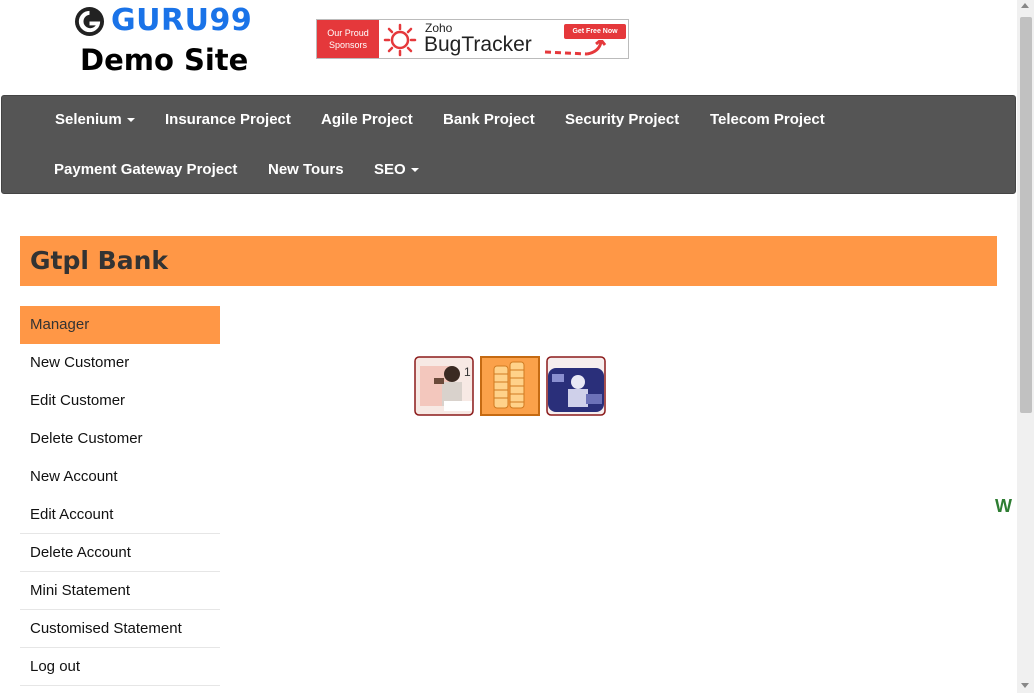 Image resolution: width=1034 pixels, height=693 pixels. What do you see at coordinates (478, 44) in the screenshot?
I see `ad-product-text: BugTracker` at bounding box center [478, 44].